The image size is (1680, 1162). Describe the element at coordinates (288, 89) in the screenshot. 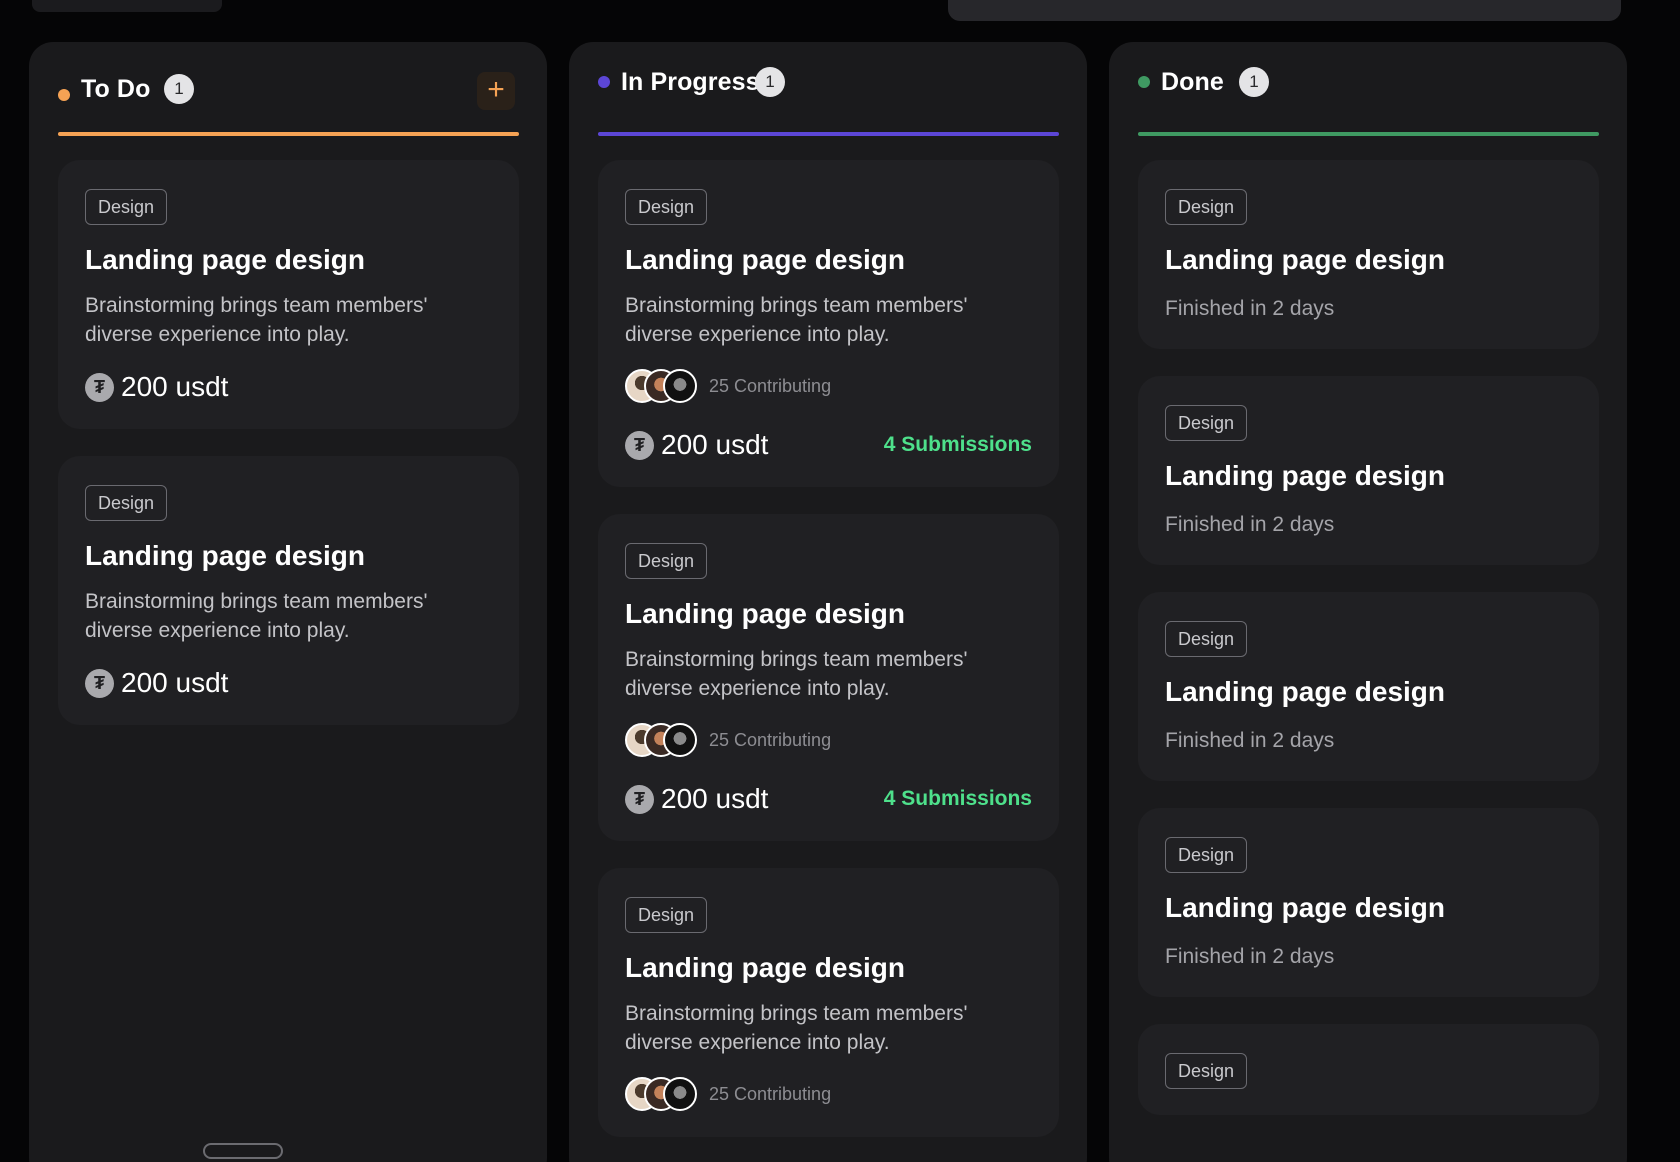

I see `column-header: To Do 1 +` at that location.